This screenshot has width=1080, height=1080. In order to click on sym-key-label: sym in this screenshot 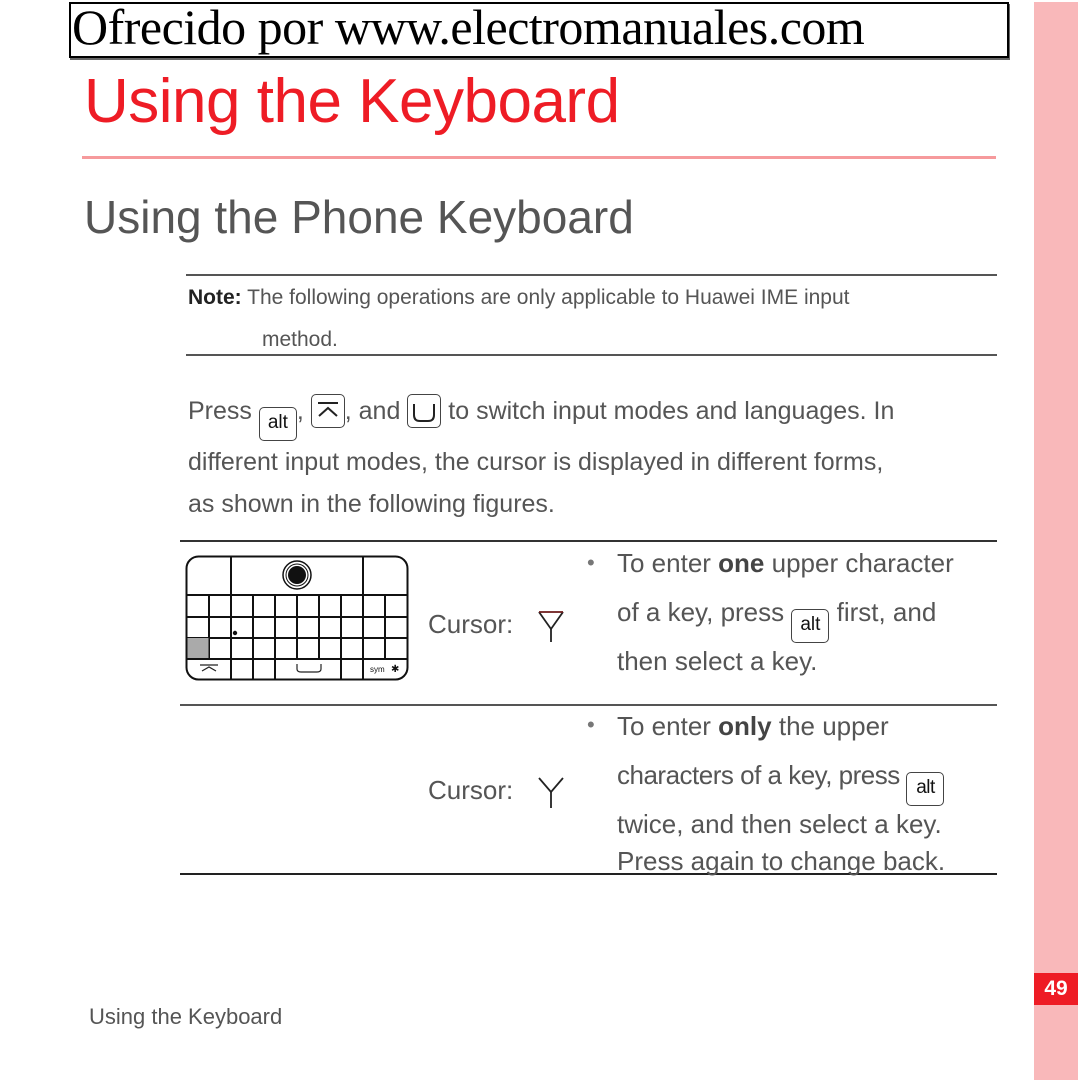, I will do `click(377, 669)`.